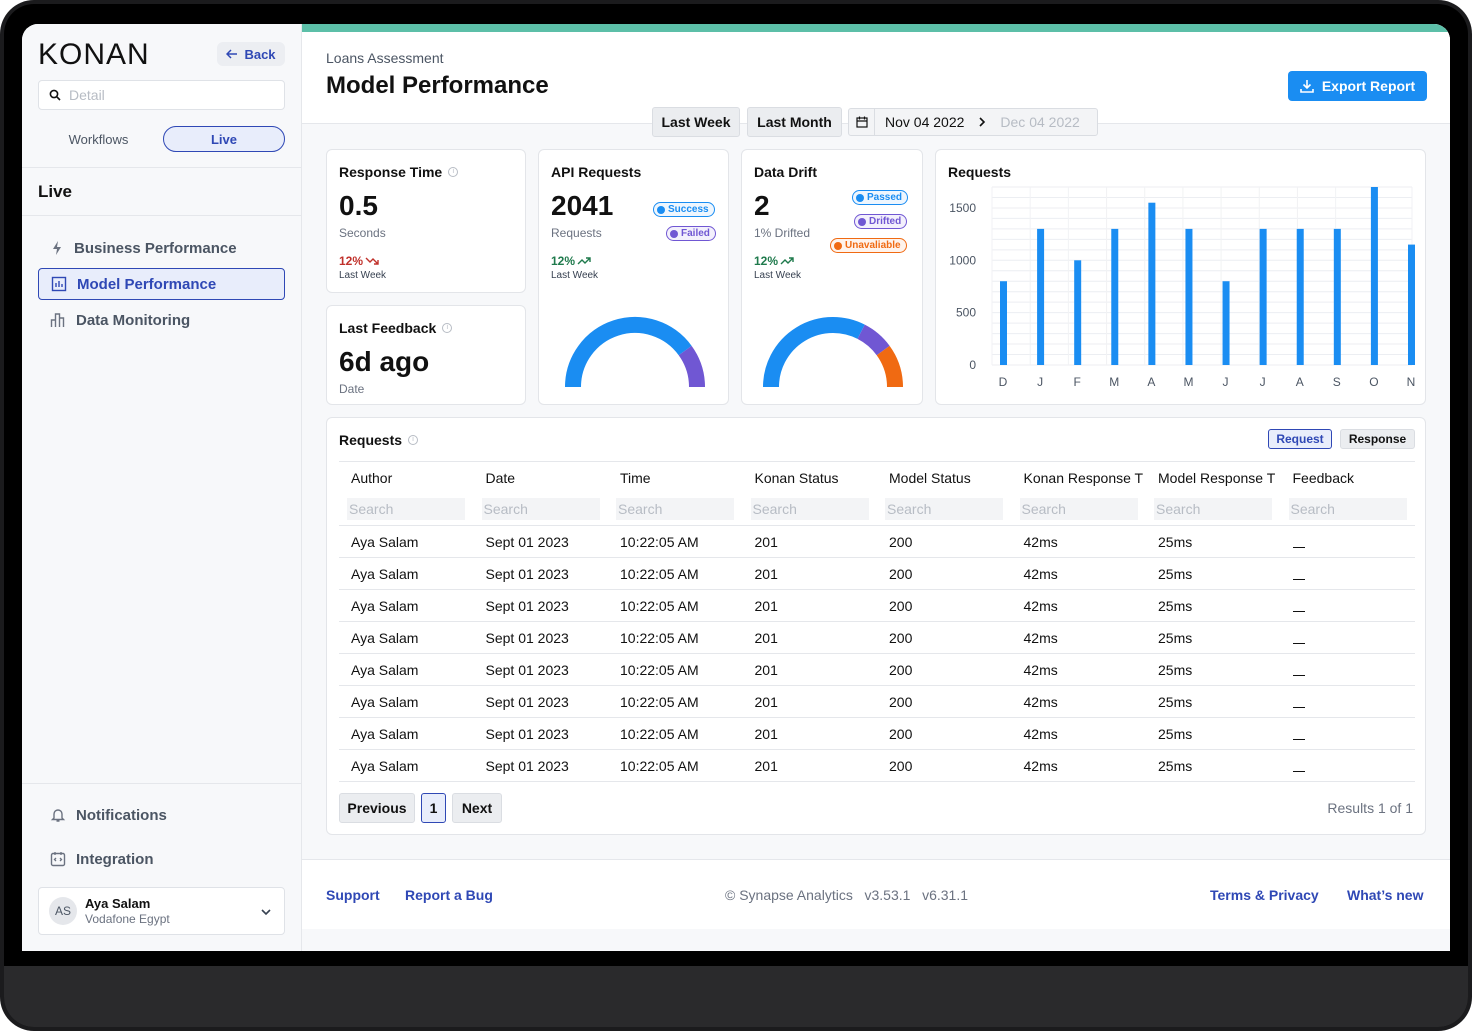  Describe the element at coordinates (161, 248) in the screenshot. I see `sidebar-item-business-performance: Business Performance` at that location.